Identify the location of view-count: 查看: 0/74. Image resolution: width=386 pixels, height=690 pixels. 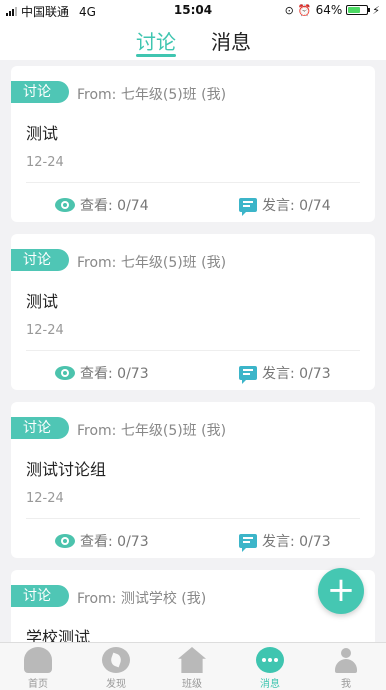
(102, 205).